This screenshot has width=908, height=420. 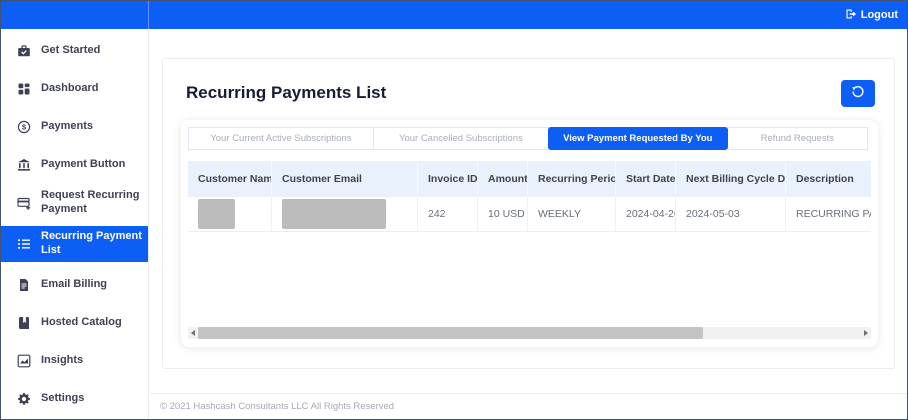 I want to click on top-navbar: Logout, so click(x=454, y=15).